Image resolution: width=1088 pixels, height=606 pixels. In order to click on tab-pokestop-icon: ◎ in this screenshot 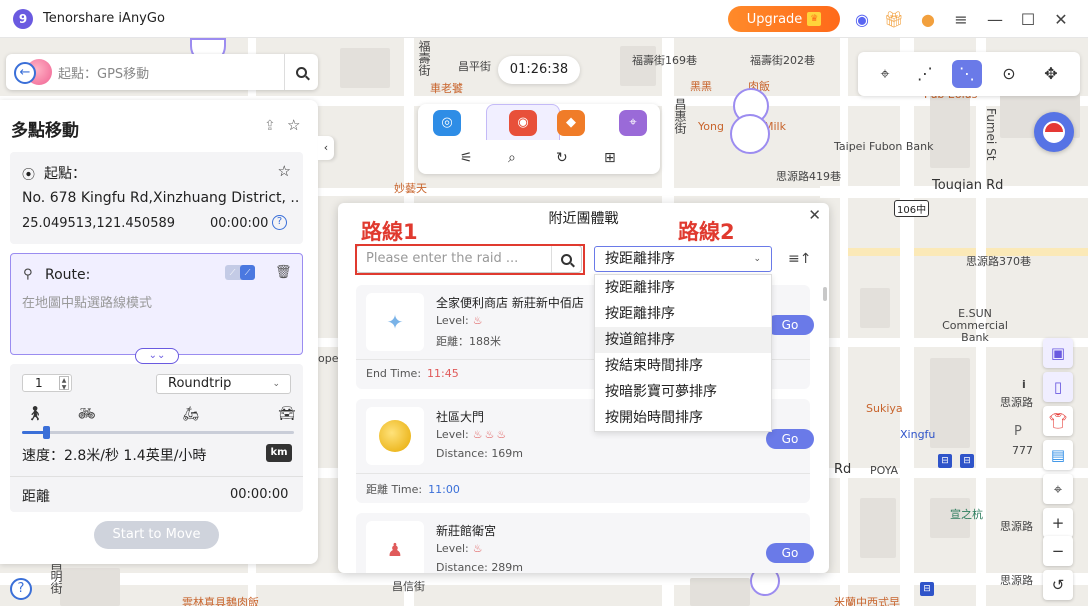, I will do `click(447, 123)`.